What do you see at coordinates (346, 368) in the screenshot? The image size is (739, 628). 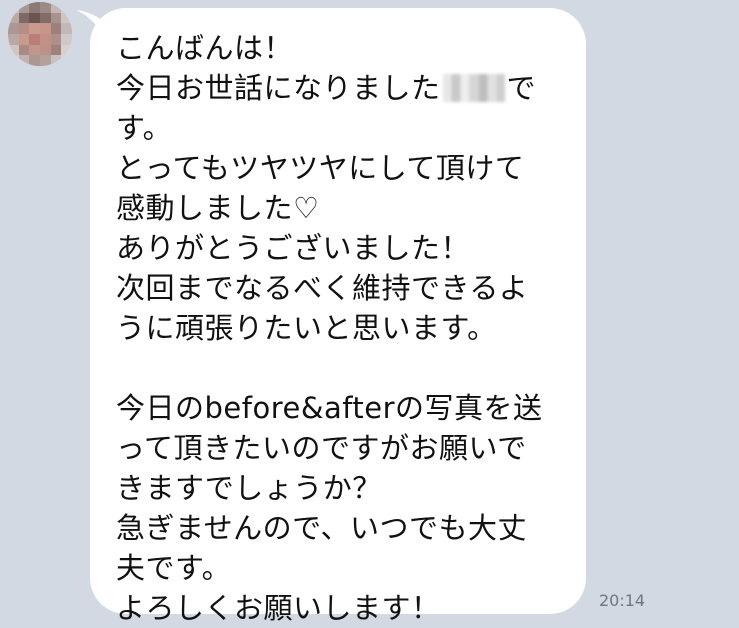 I see `message-line` at bounding box center [346, 368].